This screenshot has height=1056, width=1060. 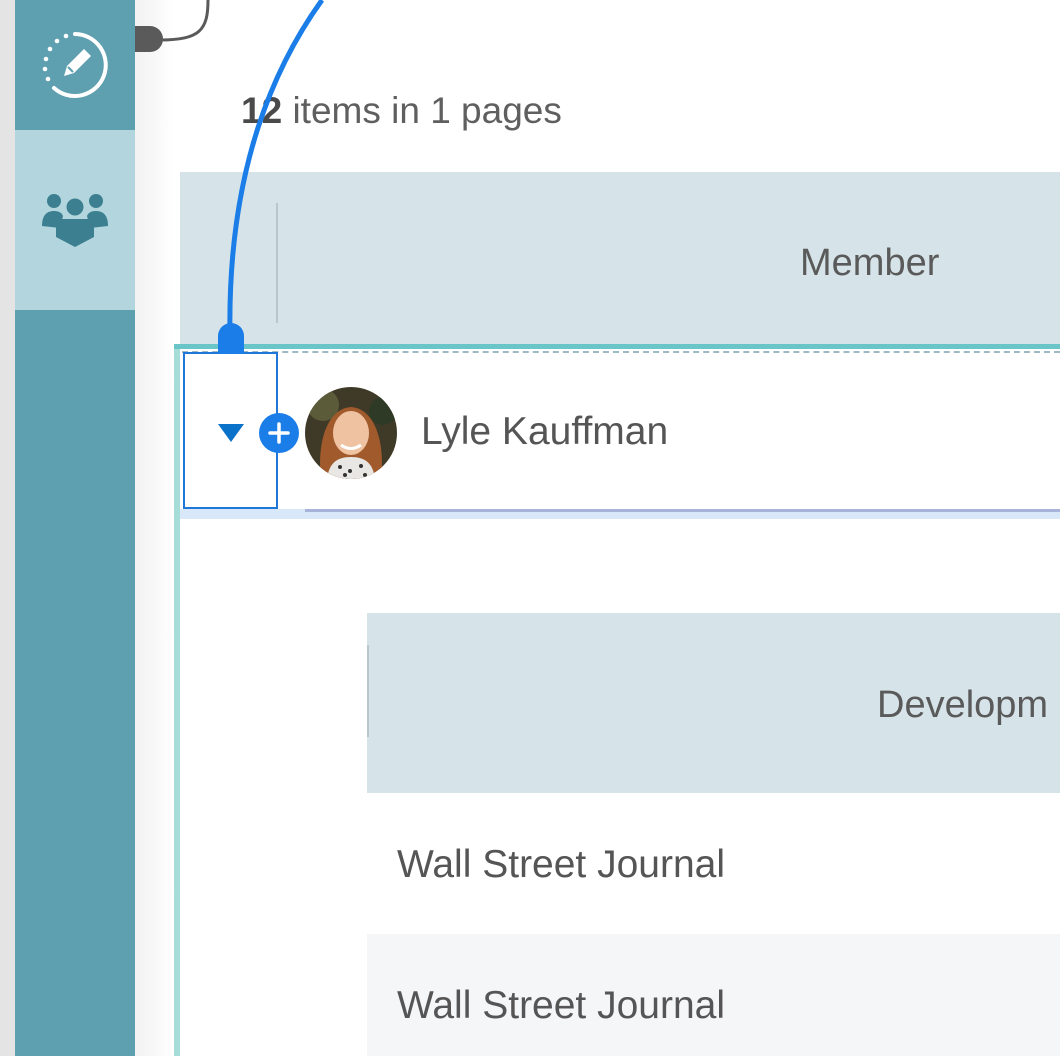 What do you see at coordinates (962, 705) in the screenshot?
I see `column-header-development: Developm` at bounding box center [962, 705].